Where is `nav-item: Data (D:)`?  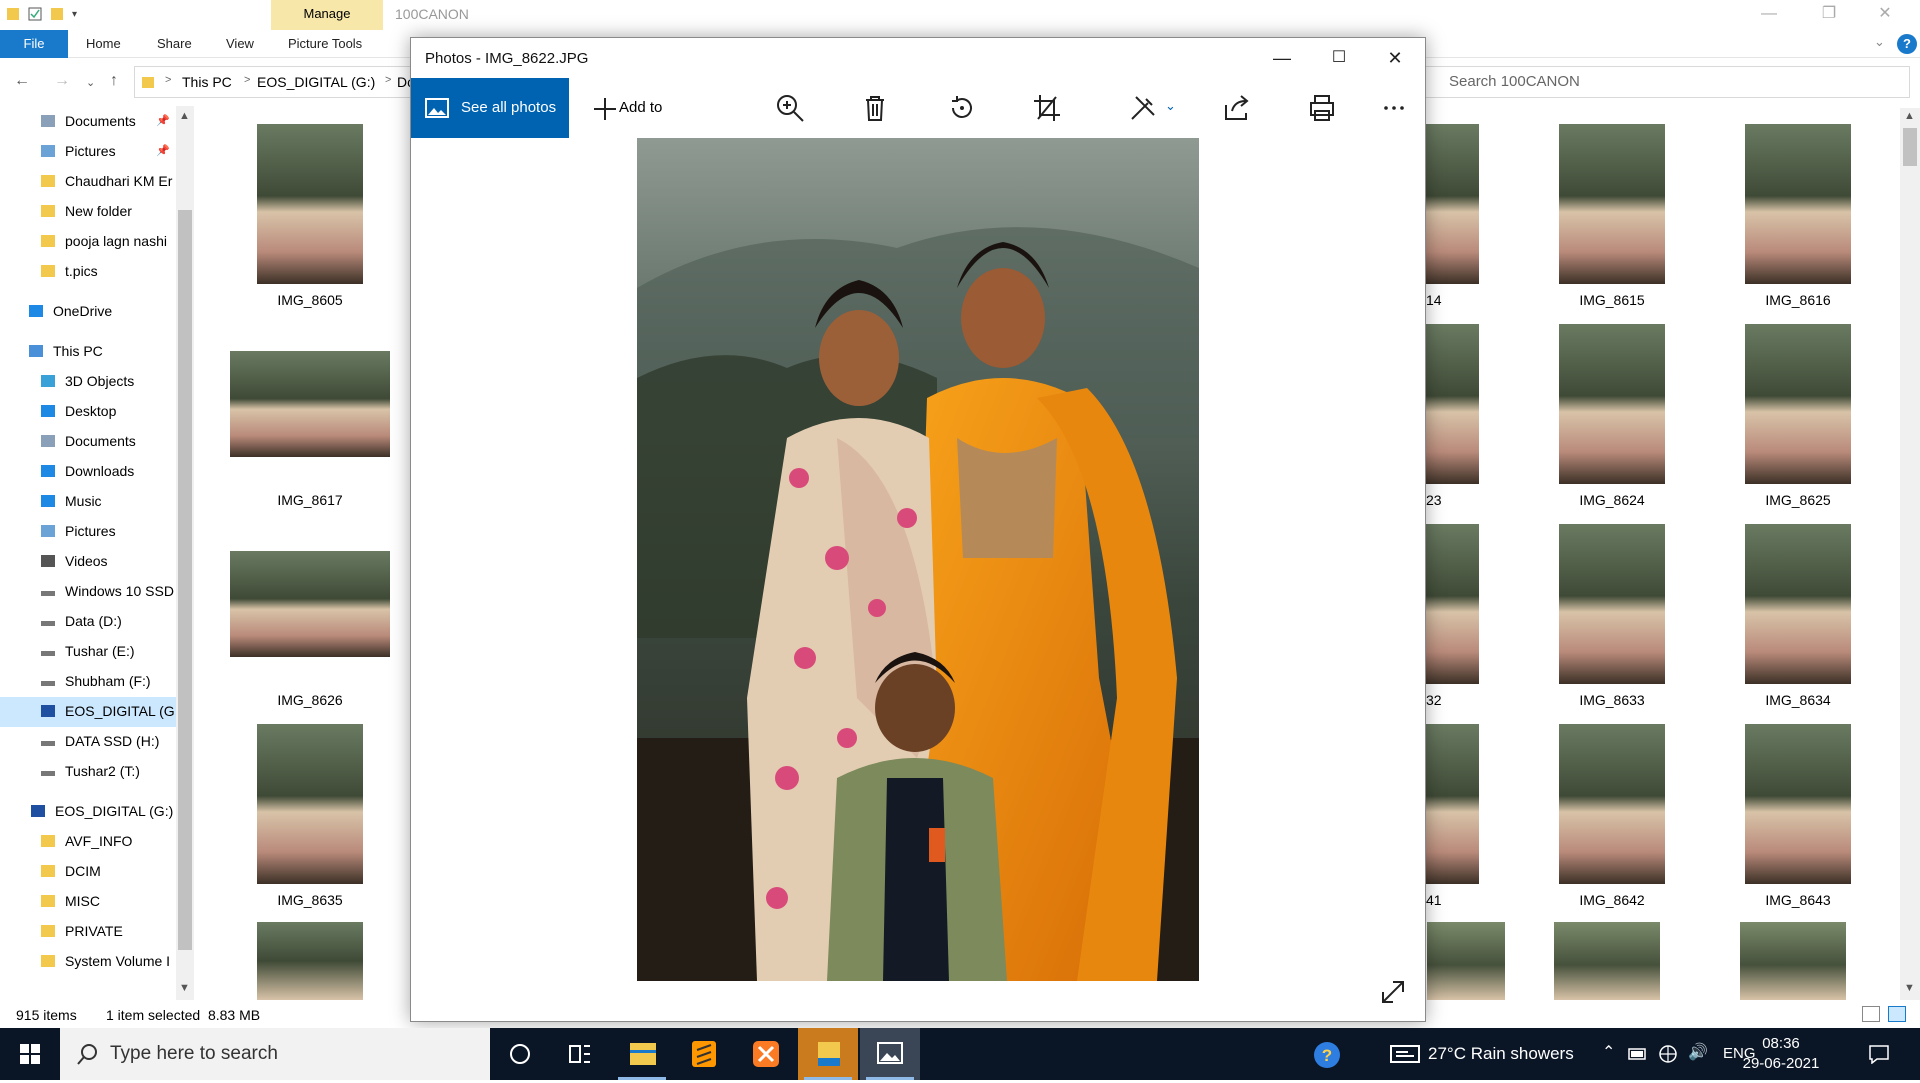 nav-item: Data (D:) is located at coordinates (88, 621).